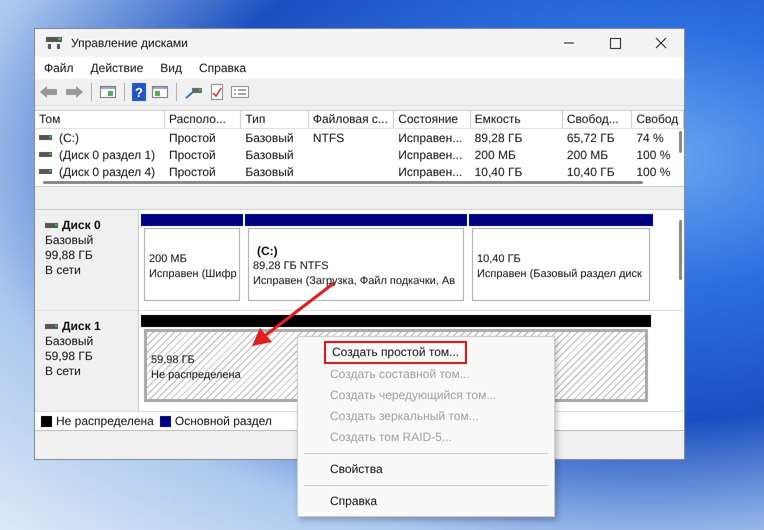 The height and width of the screenshot is (530, 764). What do you see at coordinates (356, 264) in the screenshot?
I see `partition-block: (C:) 89,28 ГБ NTFS Исправен (Загрузка, Файл подкачки, Ав` at bounding box center [356, 264].